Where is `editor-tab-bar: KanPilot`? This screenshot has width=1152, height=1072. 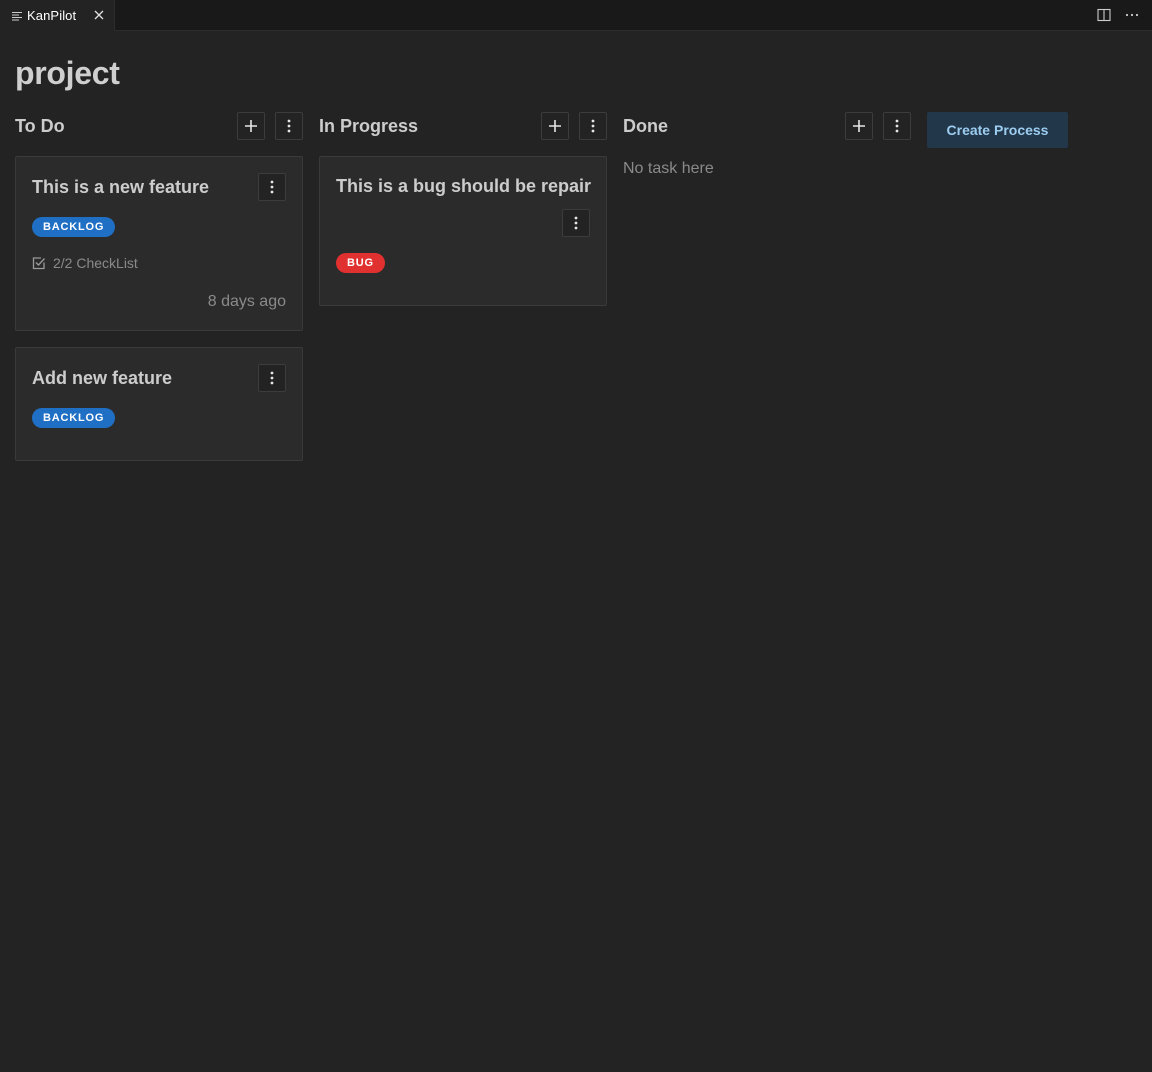 editor-tab-bar: KanPilot is located at coordinates (576, 15).